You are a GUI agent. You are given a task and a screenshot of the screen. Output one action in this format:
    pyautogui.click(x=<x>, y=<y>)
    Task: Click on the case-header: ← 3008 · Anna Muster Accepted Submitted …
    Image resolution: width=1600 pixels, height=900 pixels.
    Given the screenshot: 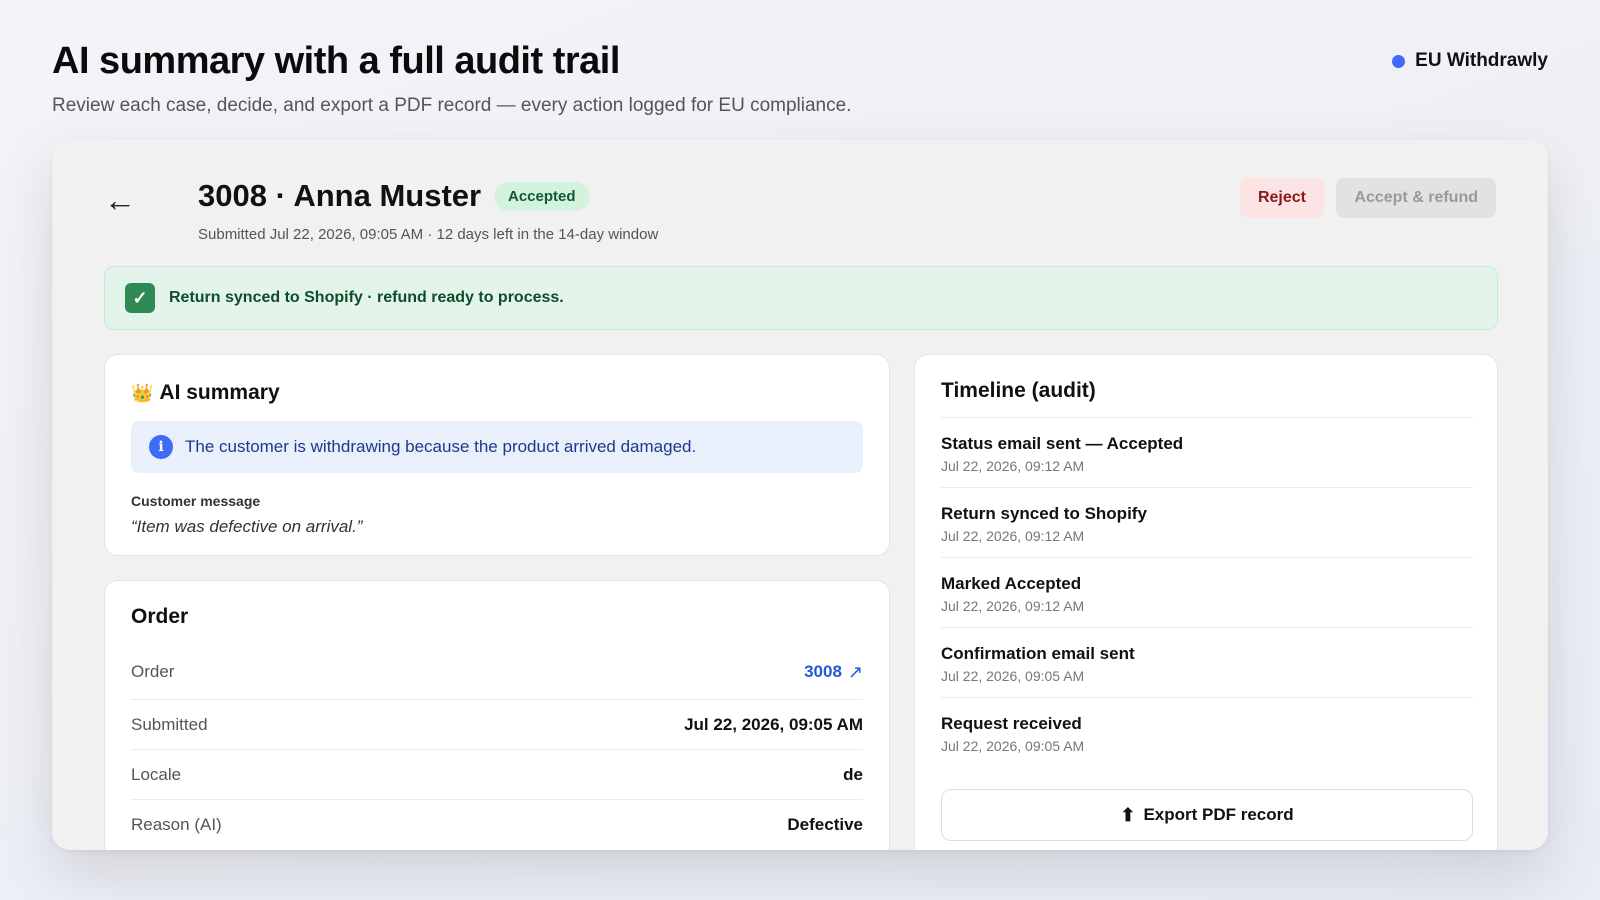 What is the action you would take?
    pyautogui.click(x=800, y=213)
    